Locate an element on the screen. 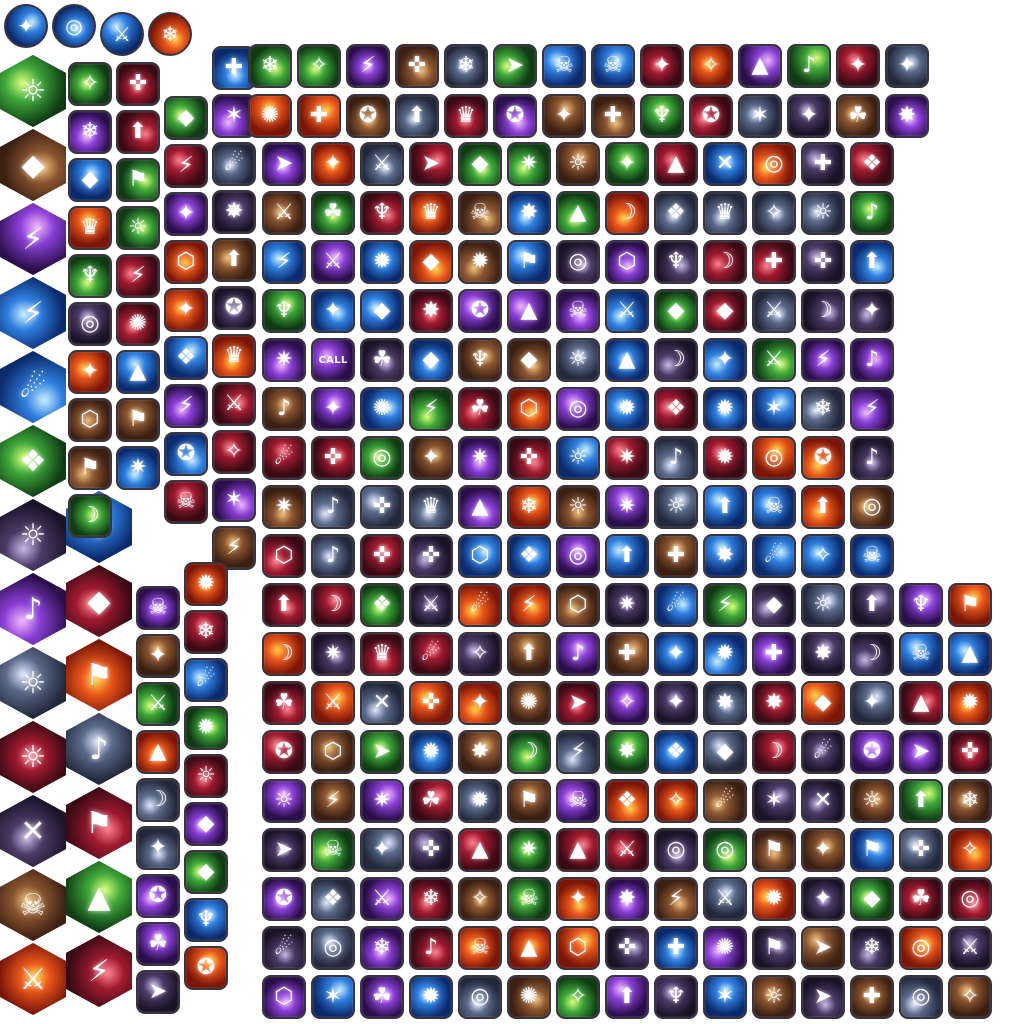  skill-icon: ✚ is located at coordinates (627, 654).